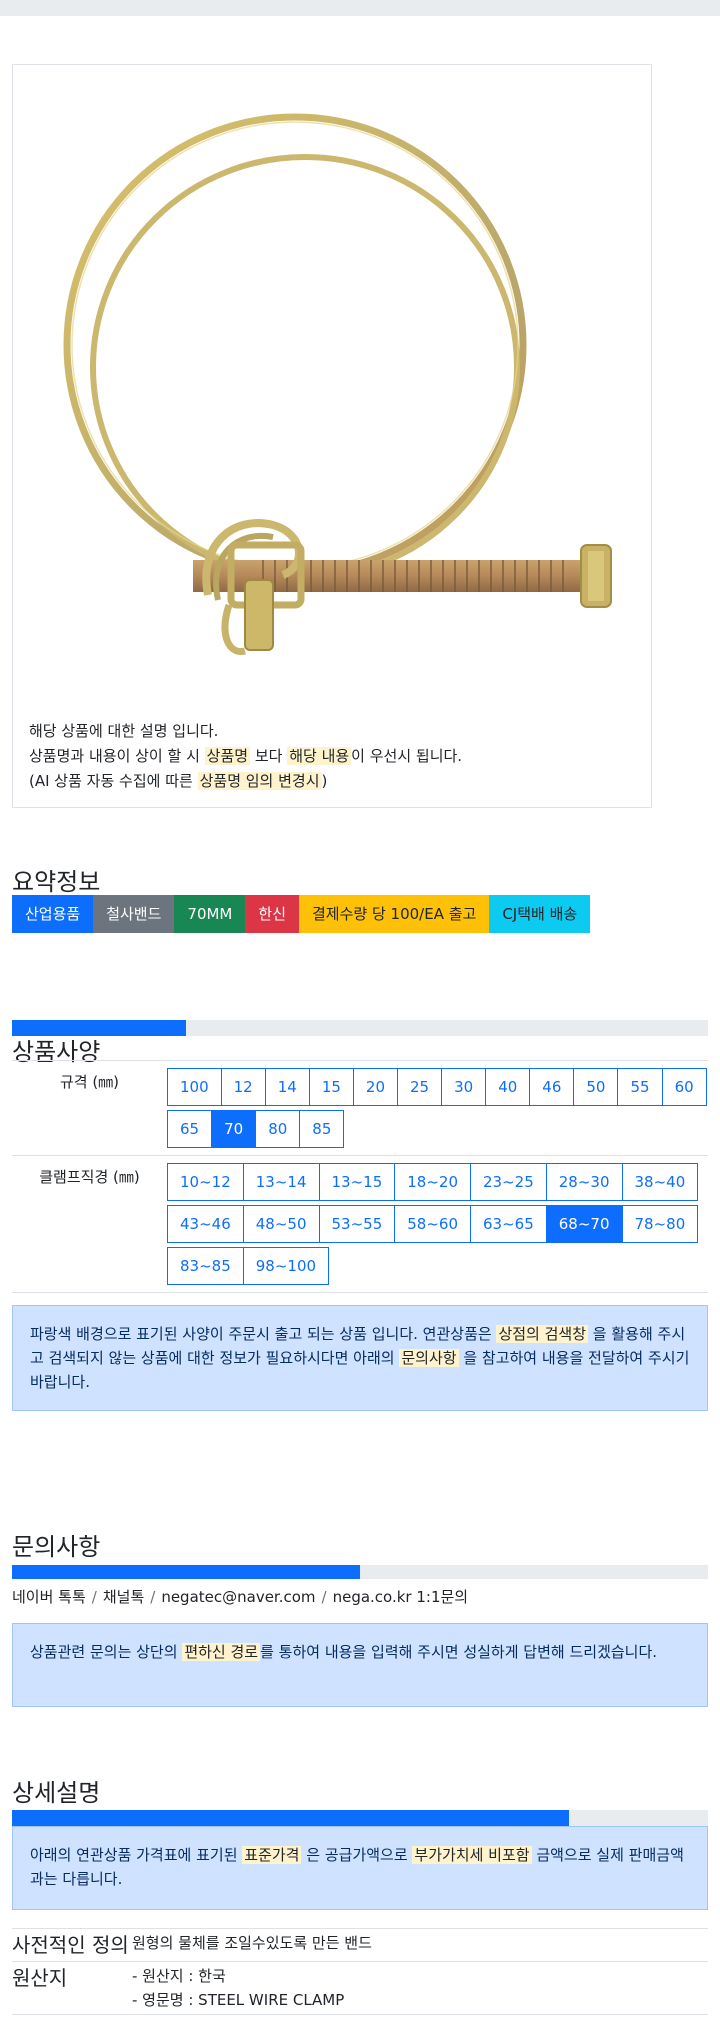  I want to click on spec-option-button: 10~12, so click(205, 1182).